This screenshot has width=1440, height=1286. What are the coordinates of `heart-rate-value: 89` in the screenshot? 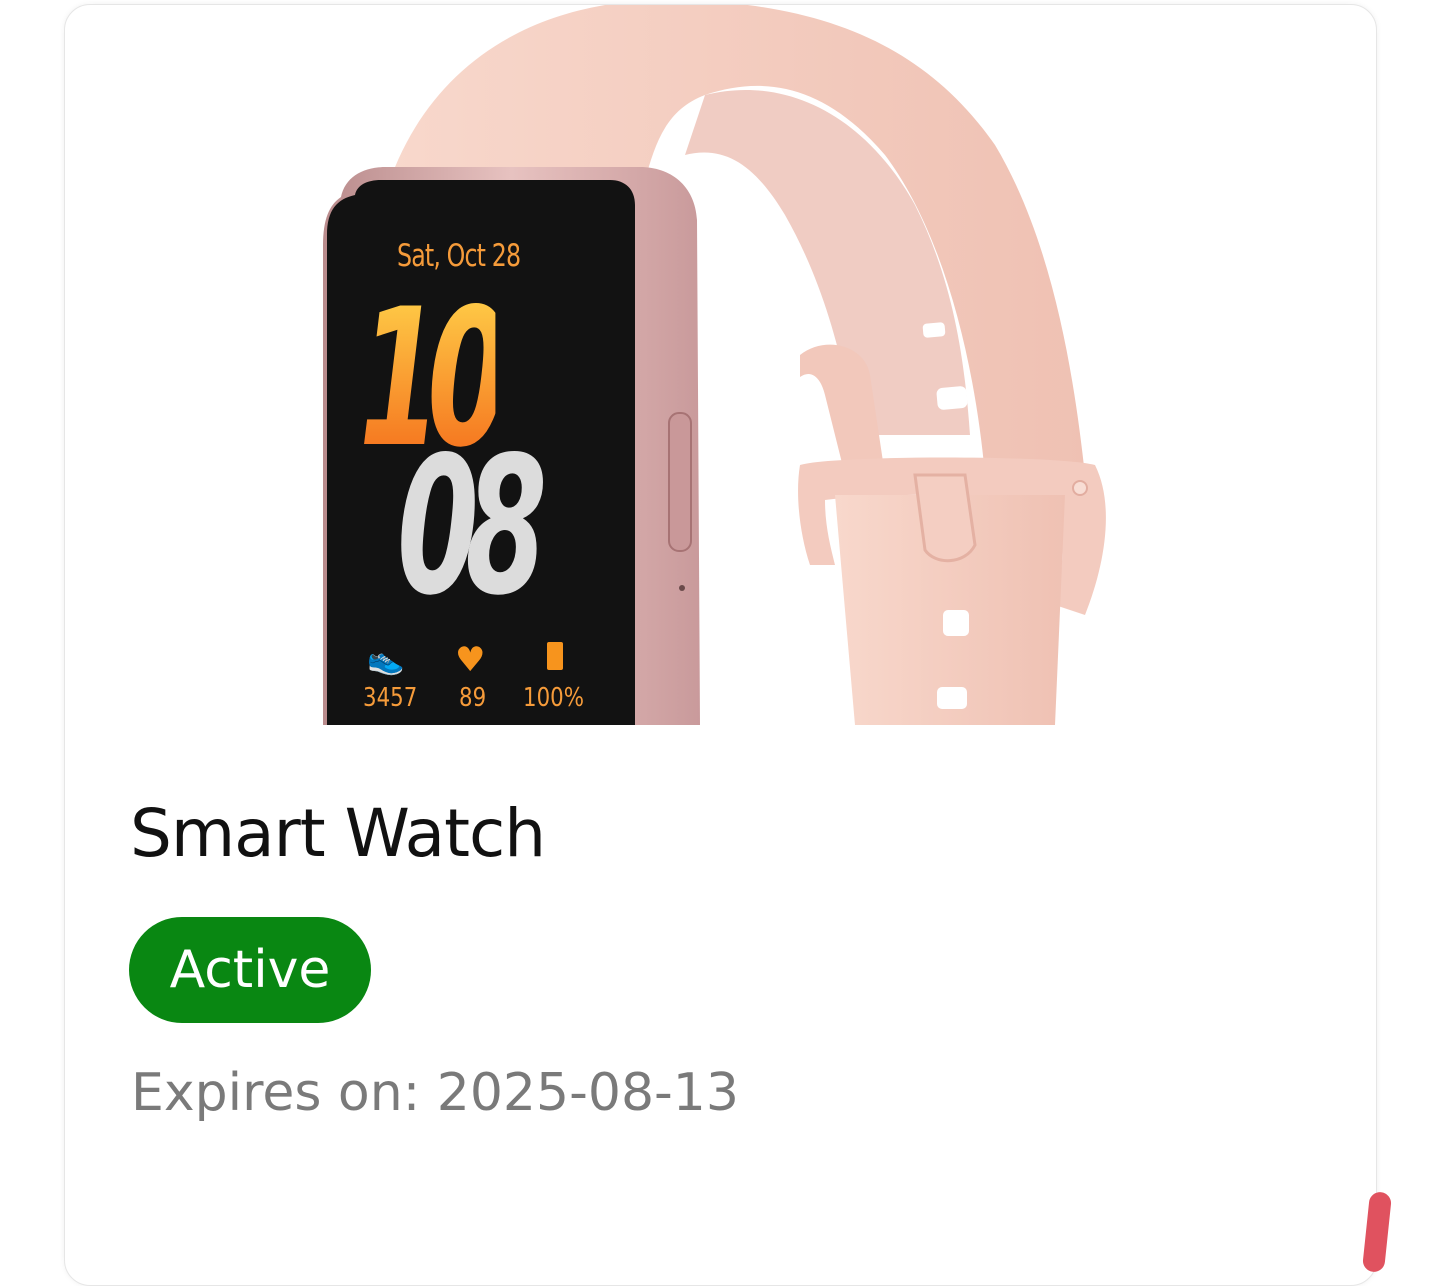 It's located at (473, 698).